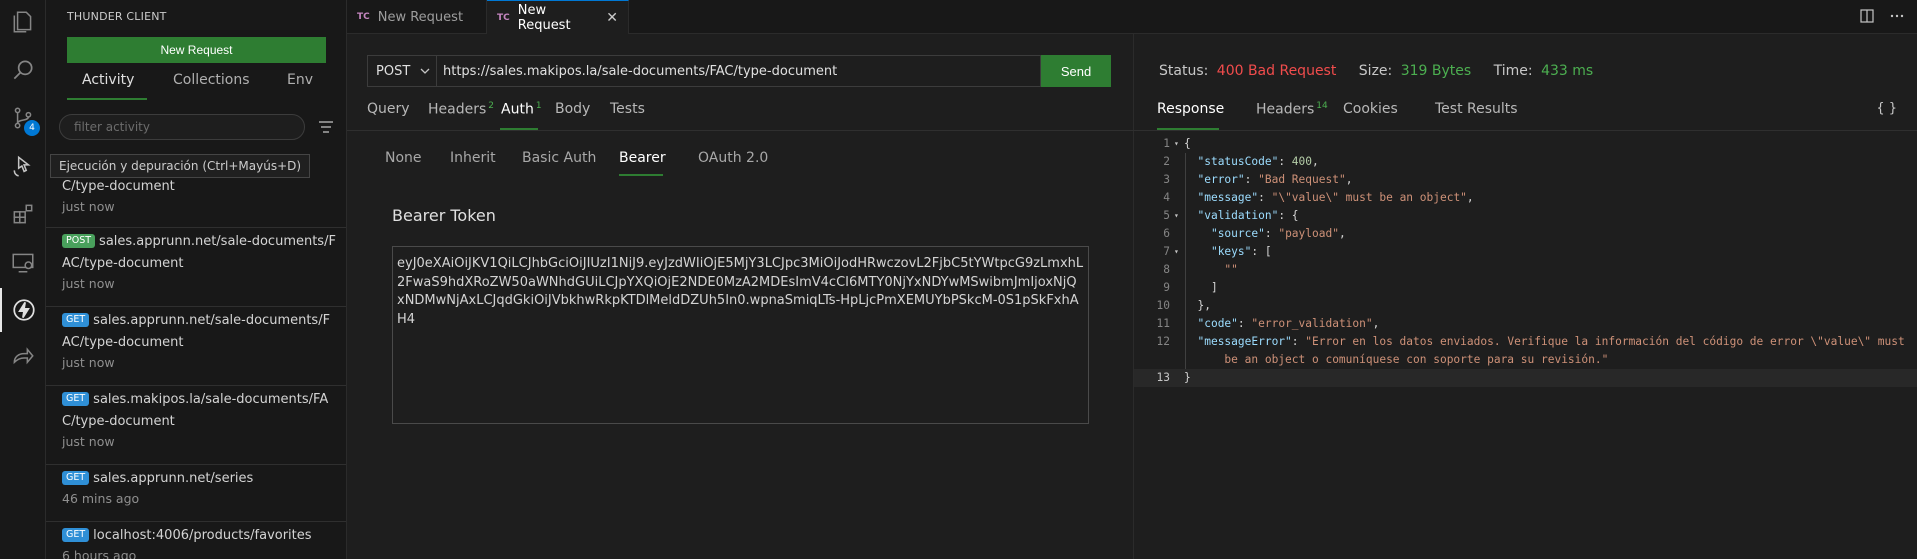 The image size is (1917, 559). Describe the element at coordinates (538, 106) in the screenshot. I see `auth-count: 1` at that location.